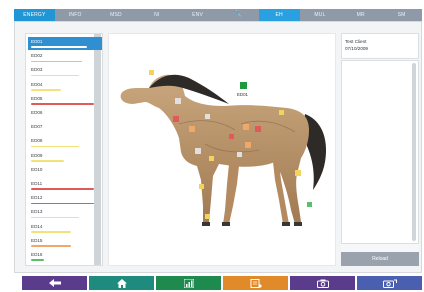 Image resolution: width=424 pixels, height=292 pixels. Describe the element at coordinates (75, 15) in the screenshot. I see `tab-info: INFO` at that location.